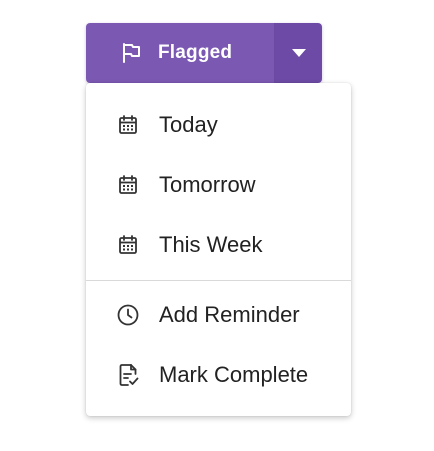 The height and width of the screenshot is (451, 434). Describe the element at coordinates (128, 375) in the screenshot. I see `document-check-icon` at that location.